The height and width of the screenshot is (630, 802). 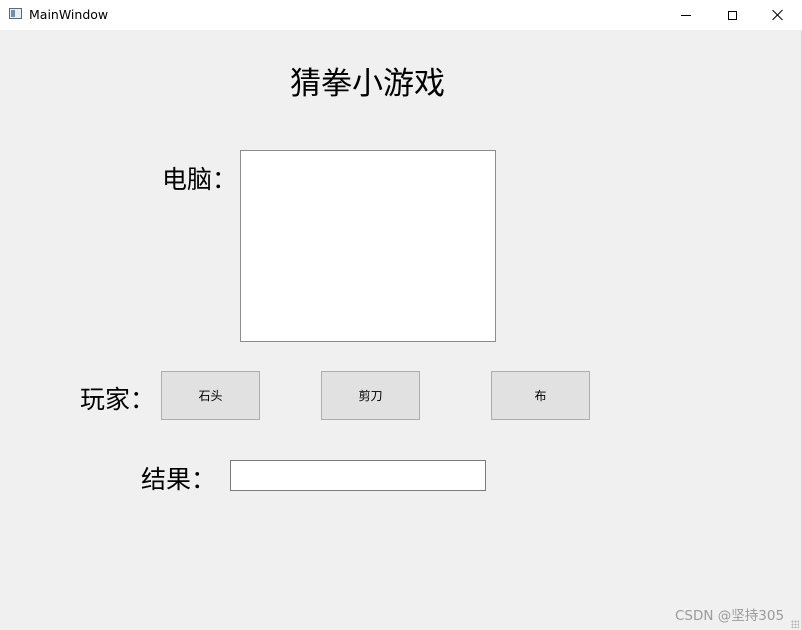 What do you see at coordinates (15, 13) in the screenshot?
I see `app-window-icon` at bounding box center [15, 13].